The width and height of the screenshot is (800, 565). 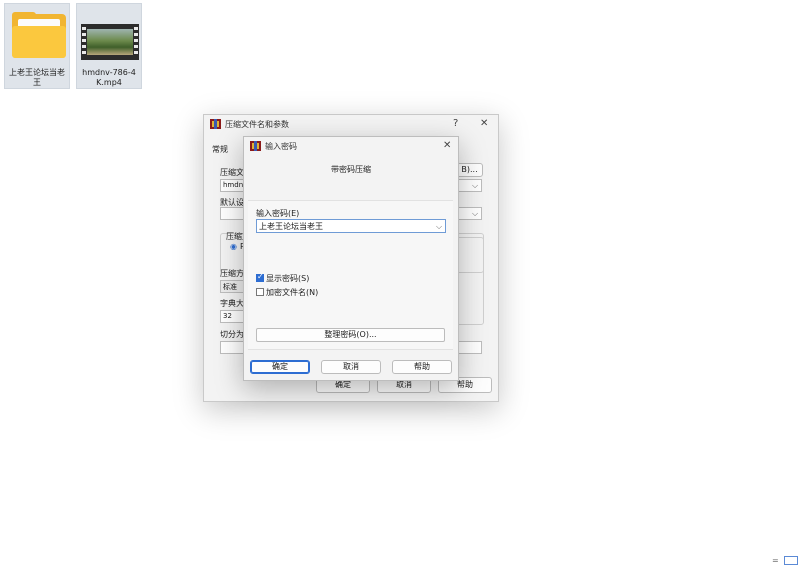 What do you see at coordinates (220, 149) in the screenshot?
I see `tab-general: 常规` at bounding box center [220, 149].